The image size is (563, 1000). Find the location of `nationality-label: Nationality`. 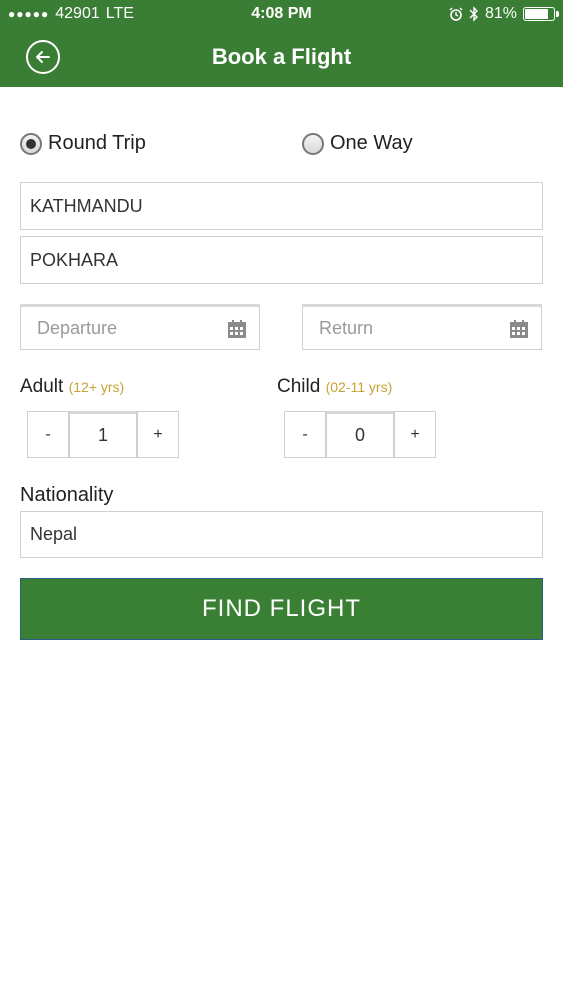

nationality-label: Nationality is located at coordinates (67, 495).